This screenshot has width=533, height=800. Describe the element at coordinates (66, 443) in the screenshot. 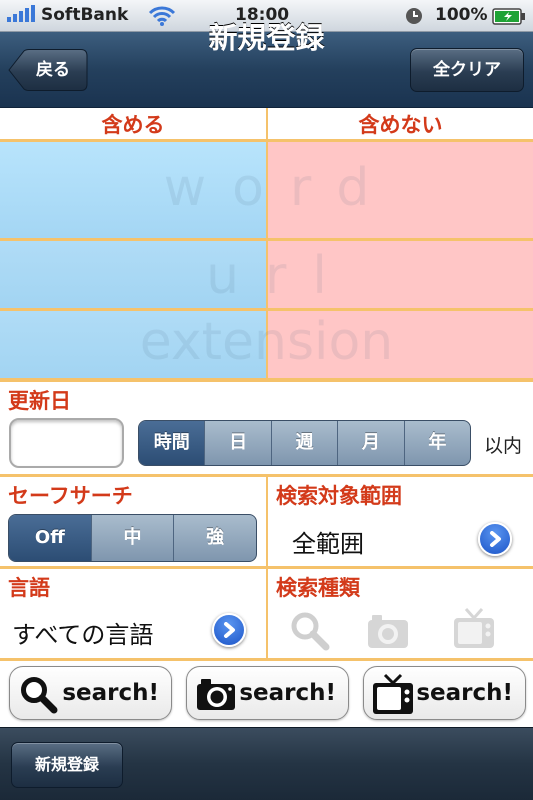

I see `date-amount-input` at that location.